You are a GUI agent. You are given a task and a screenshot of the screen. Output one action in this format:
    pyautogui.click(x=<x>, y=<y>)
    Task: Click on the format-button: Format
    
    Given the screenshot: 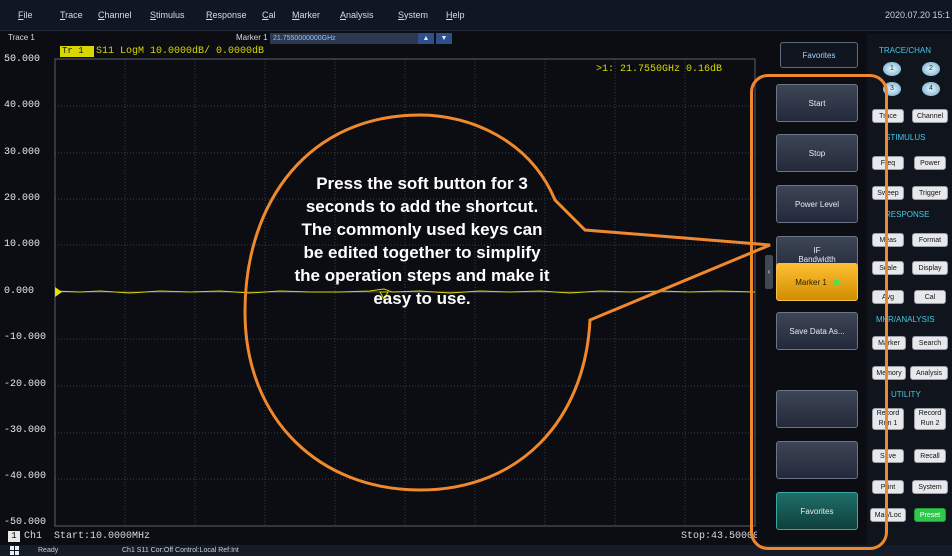 What is the action you would take?
    pyautogui.click(x=930, y=240)
    